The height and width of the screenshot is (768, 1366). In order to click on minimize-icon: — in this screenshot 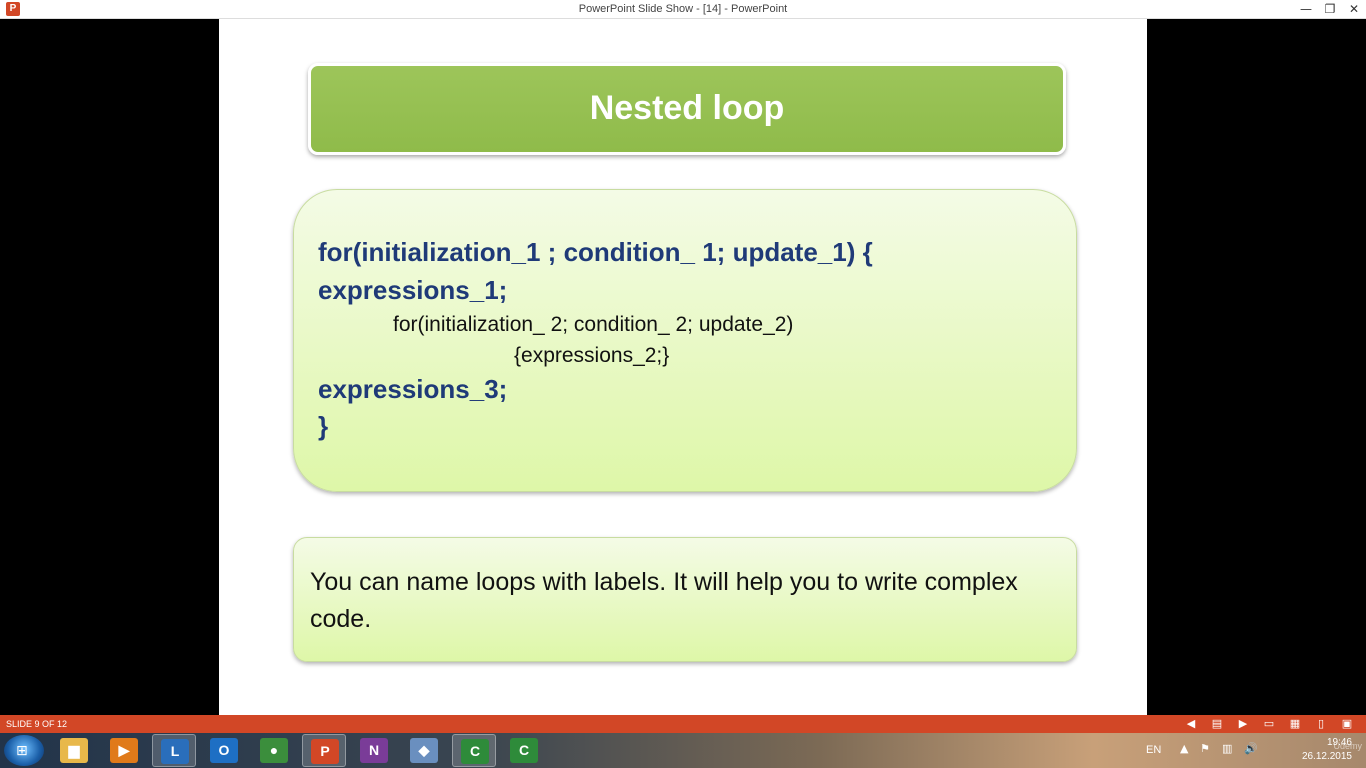, I will do `click(1306, 9)`.